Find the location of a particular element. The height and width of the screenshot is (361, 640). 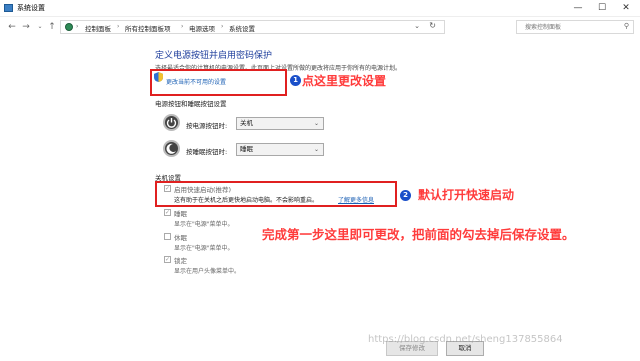

title-bar: 系统设置 — ☐ ✕ is located at coordinates (320, 8).